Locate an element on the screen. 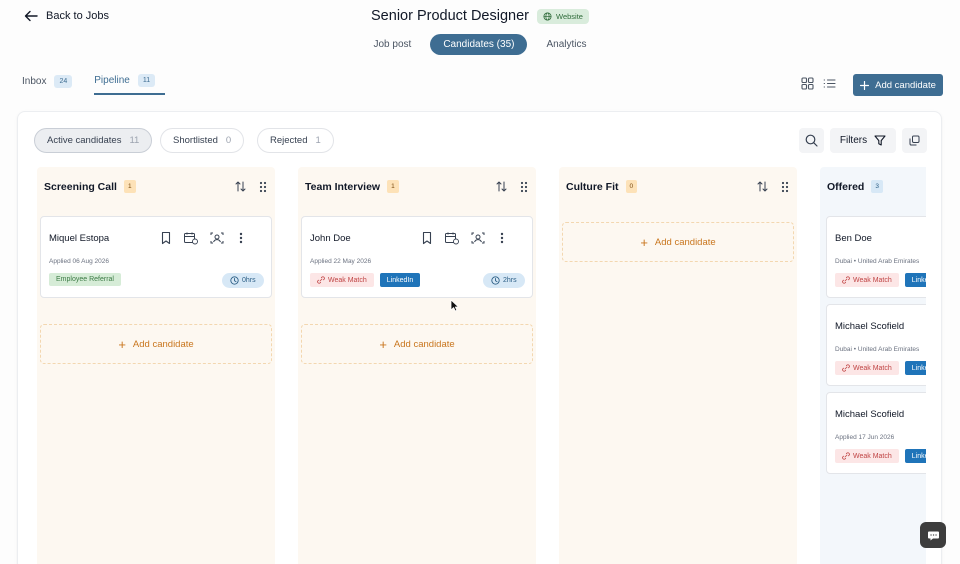 The height and width of the screenshot is (564, 960). page-title: Senior Product Designer is located at coordinates (450, 16).